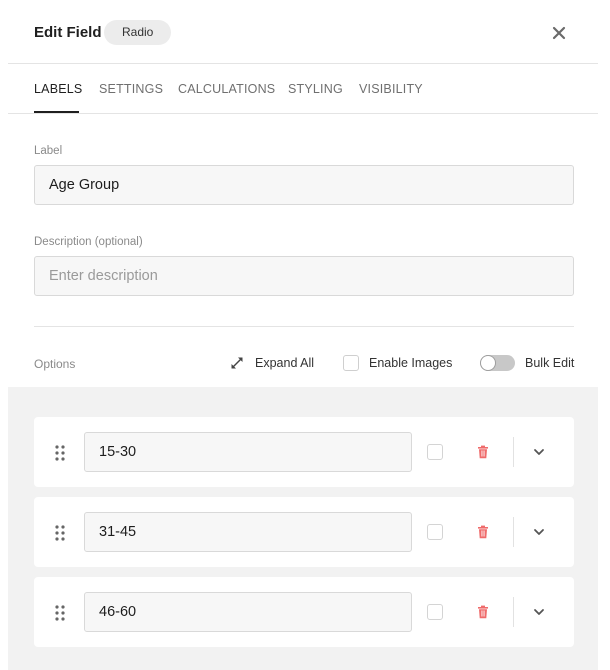 The width and height of the screenshot is (610, 670). Describe the element at coordinates (304, 326) in the screenshot. I see `section-divider` at that location.